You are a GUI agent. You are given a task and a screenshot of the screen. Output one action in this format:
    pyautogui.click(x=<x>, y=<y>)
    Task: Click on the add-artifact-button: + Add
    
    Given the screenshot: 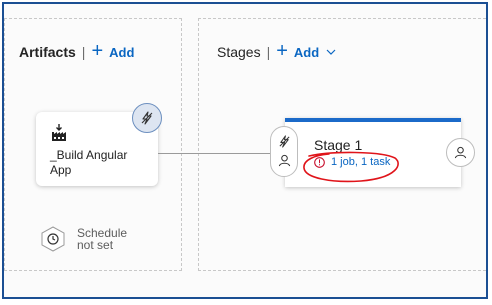 What is the action you would take?
    pyautogui.click(x=113, y=51)
    